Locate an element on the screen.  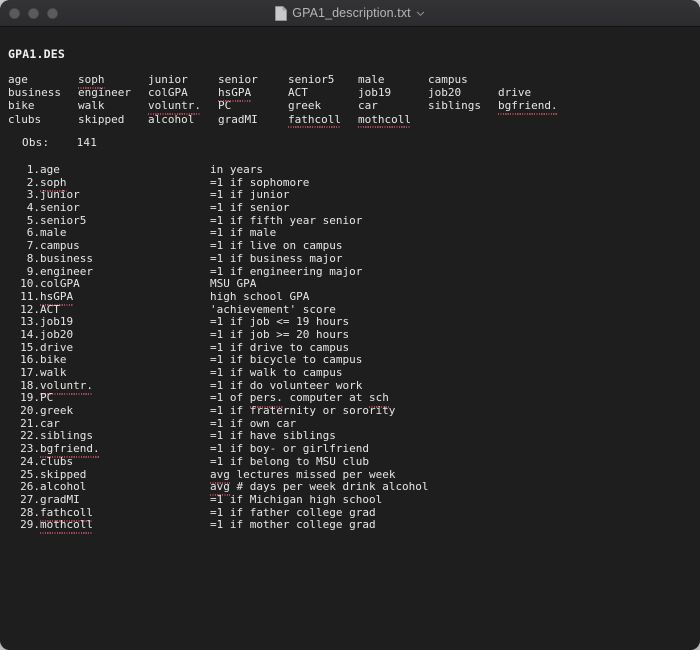
variable-index: 8. is located at coordinates (33, 258).